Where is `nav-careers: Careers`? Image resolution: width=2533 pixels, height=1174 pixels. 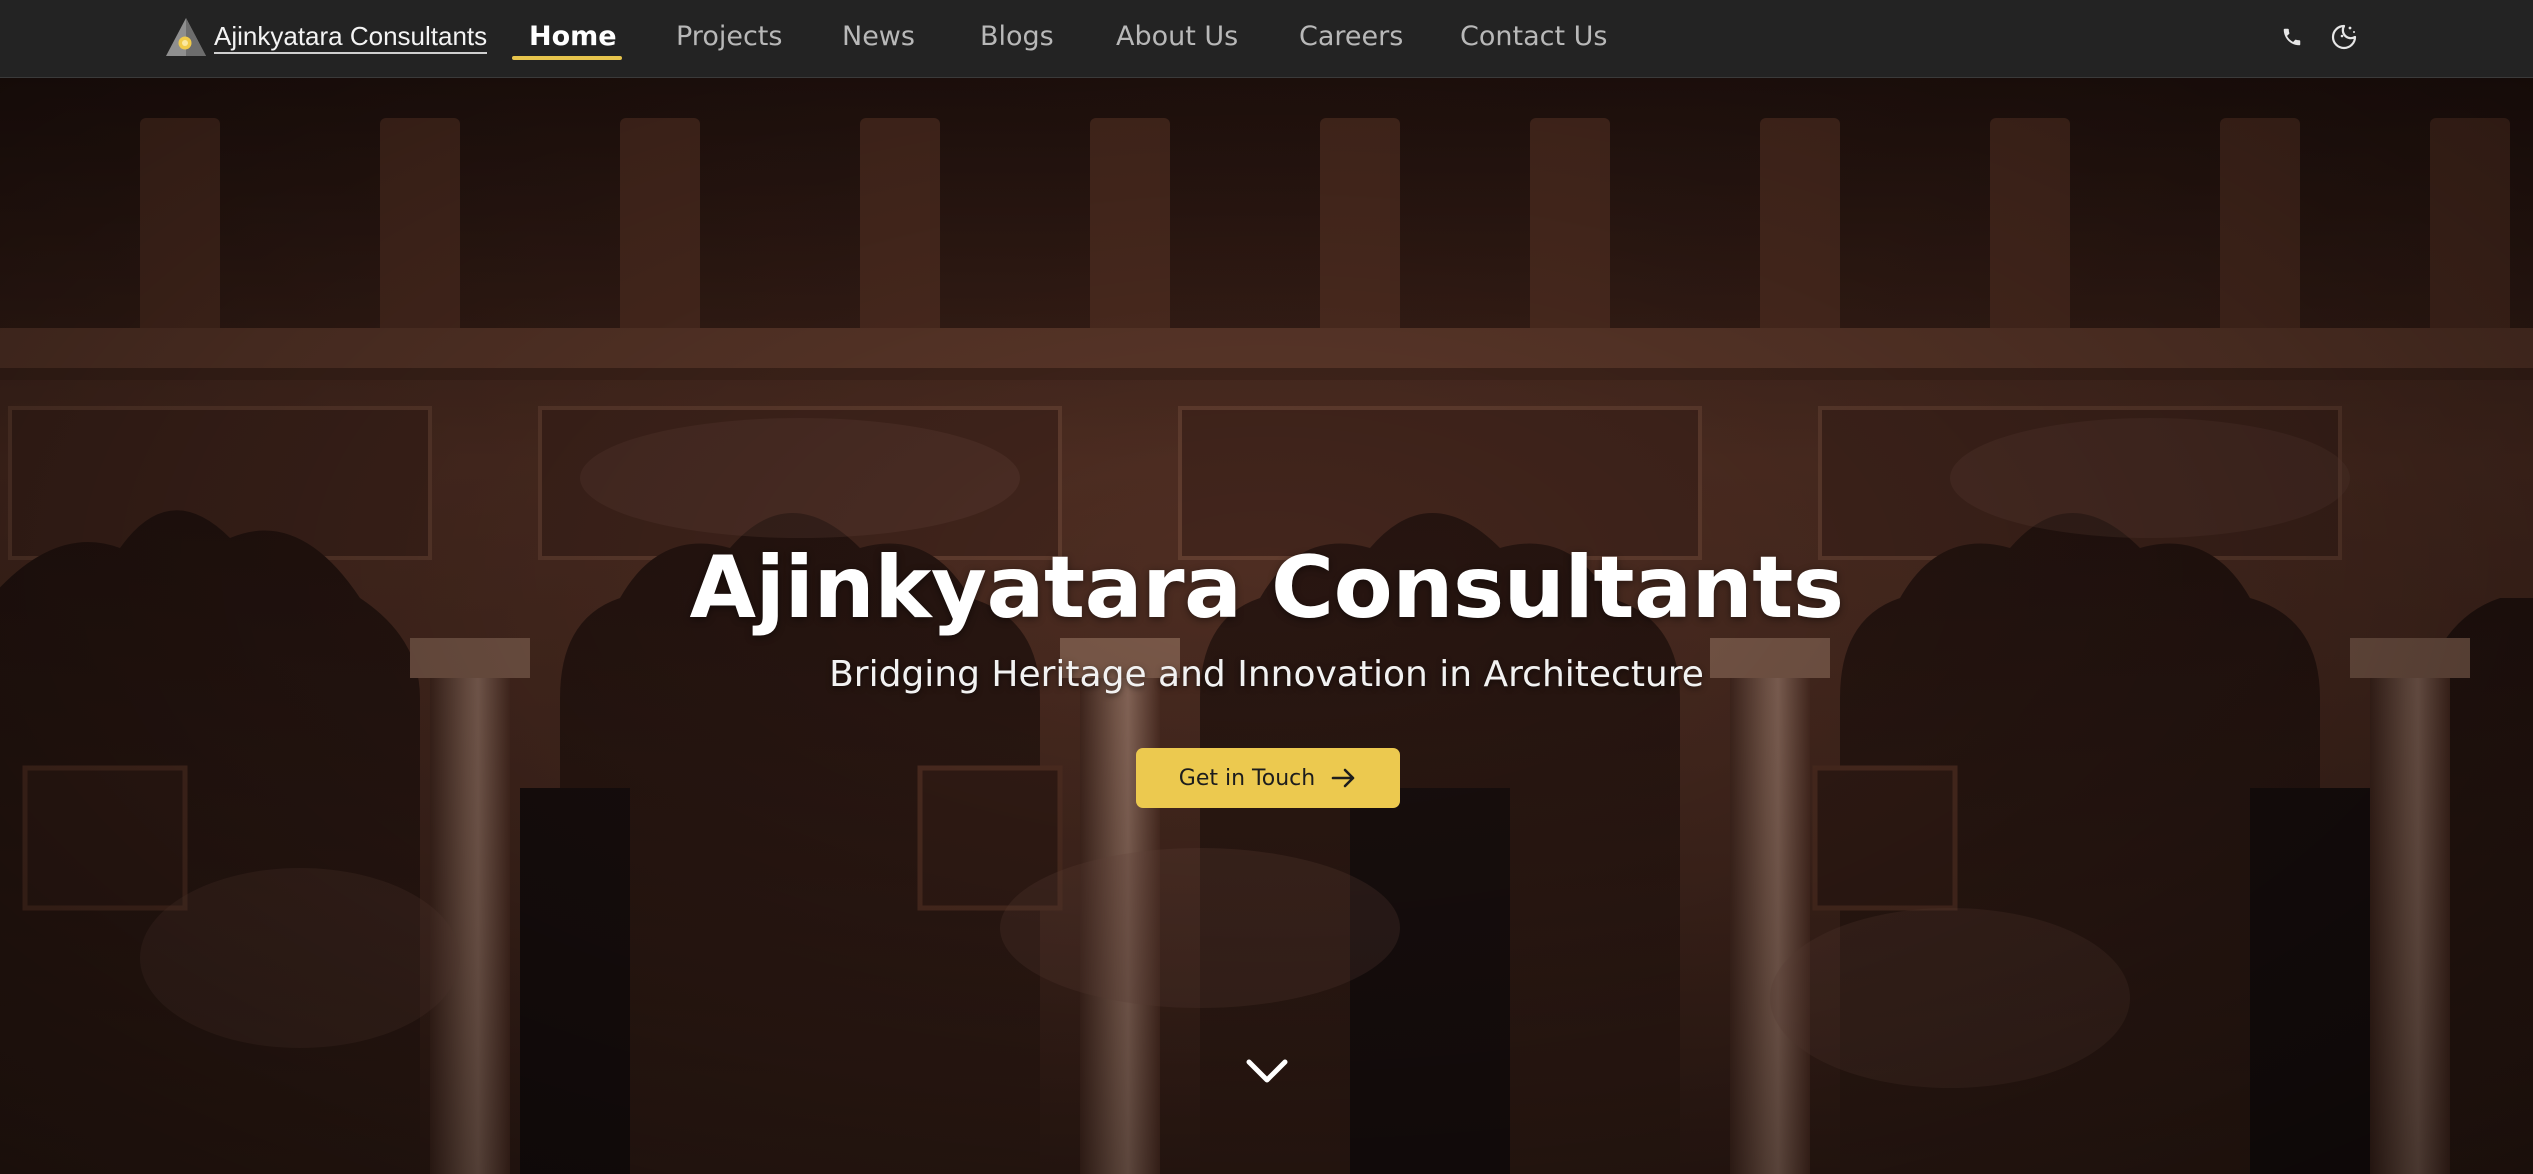
nav-careers: Careers is located at coordinates (1351, 37).